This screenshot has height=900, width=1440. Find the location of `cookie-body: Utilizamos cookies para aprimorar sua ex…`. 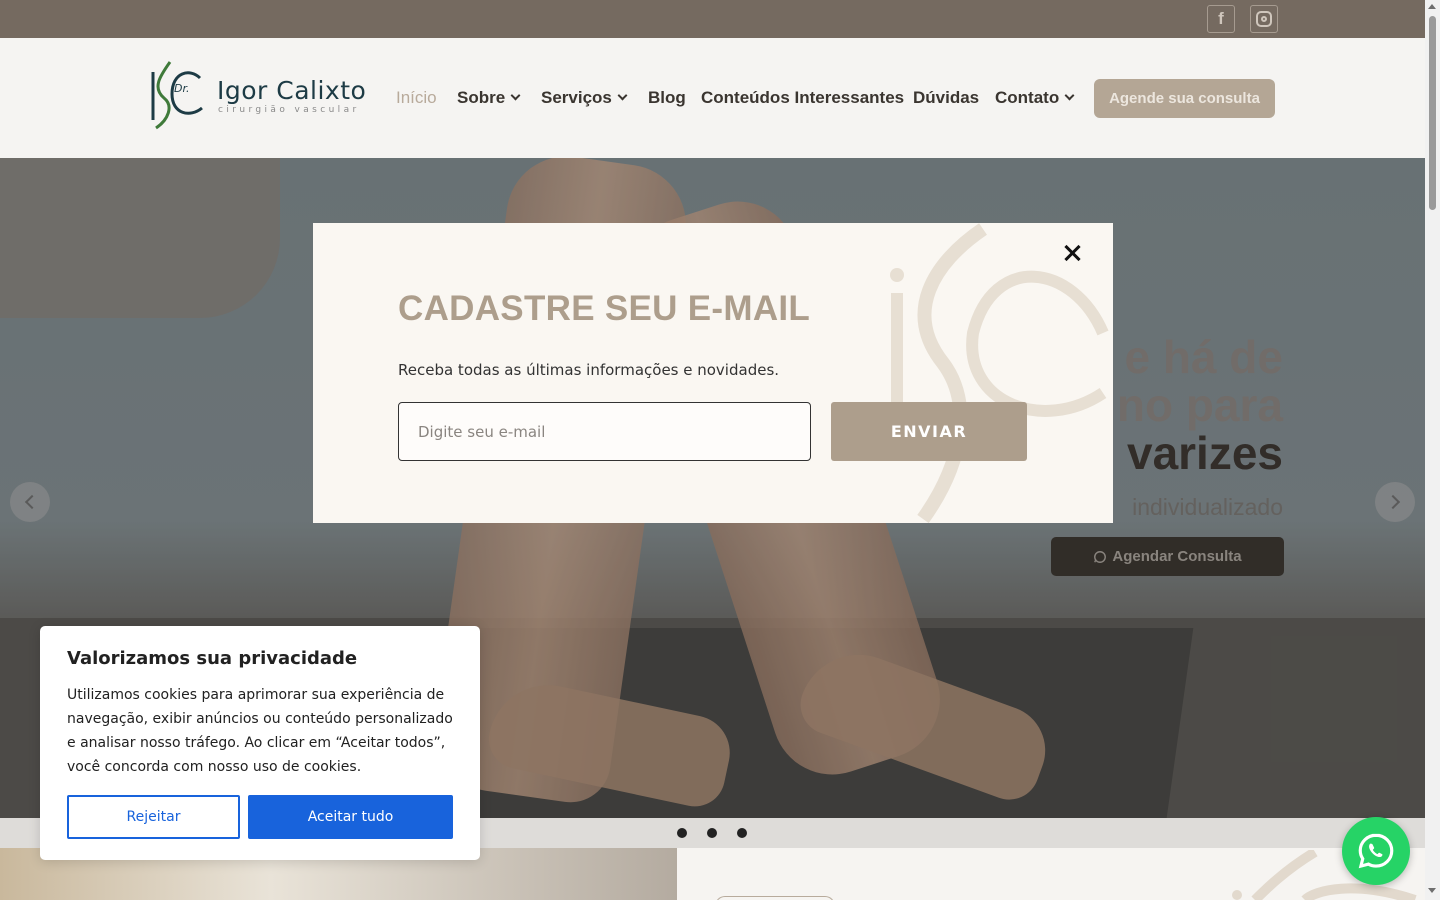

cookie-body: Utilizamos cookies para aprimorar sua ex… is located at coordinates (260, 731).